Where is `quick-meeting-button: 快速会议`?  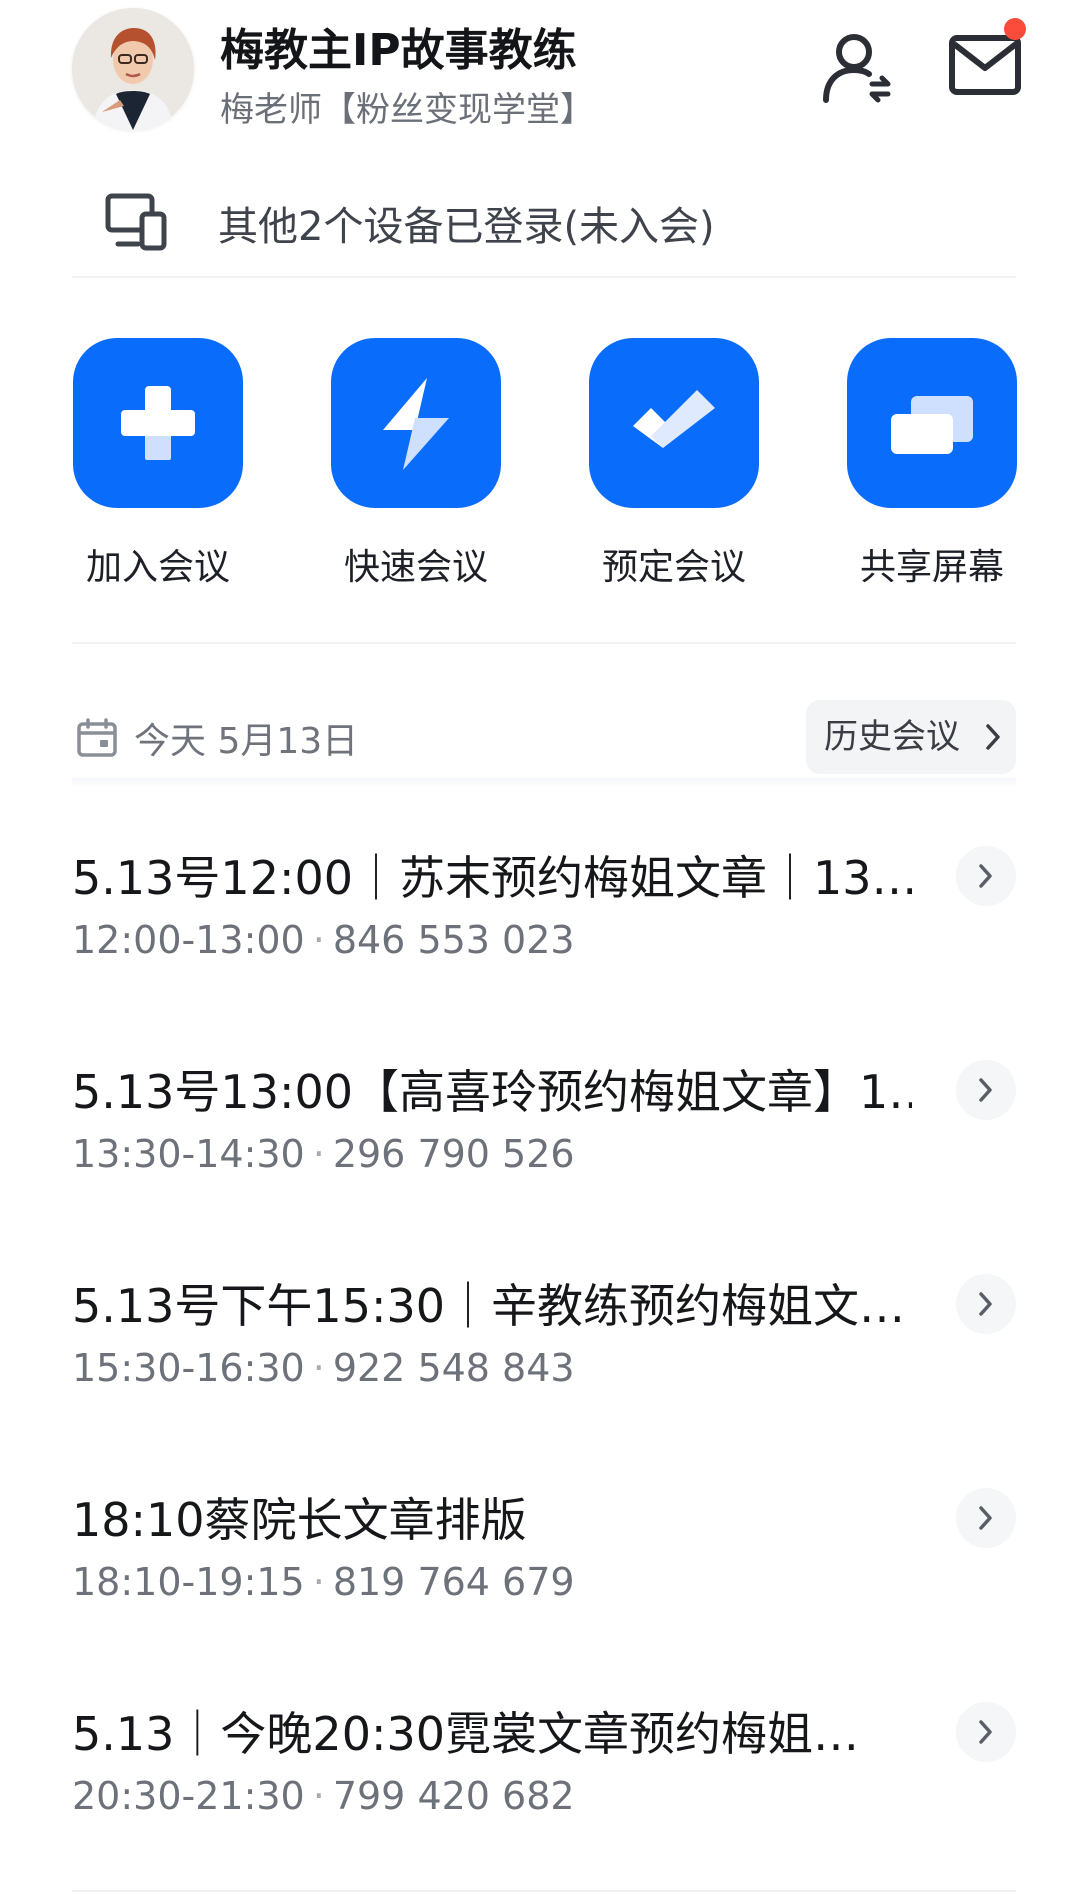
quick-meeting-button: 快速会议 is located at coordinates (416, 464).